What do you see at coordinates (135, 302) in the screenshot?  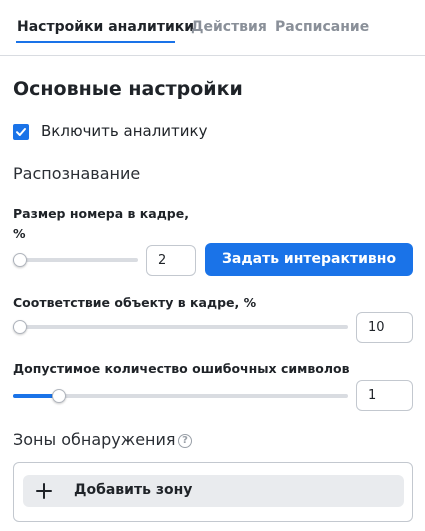 I see `object-match-label: Соответствие объекту в кадре, %` at bounding box center [135, 302].